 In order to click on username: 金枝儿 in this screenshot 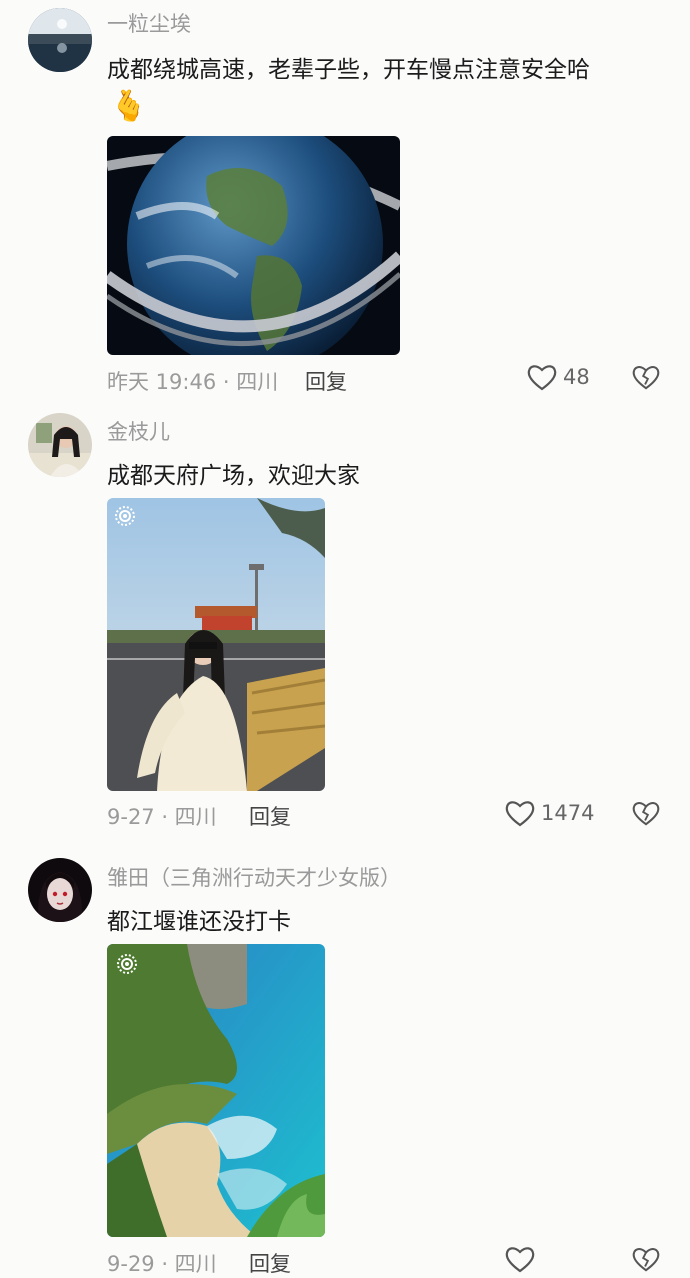, I will do `click(138, 431)`.